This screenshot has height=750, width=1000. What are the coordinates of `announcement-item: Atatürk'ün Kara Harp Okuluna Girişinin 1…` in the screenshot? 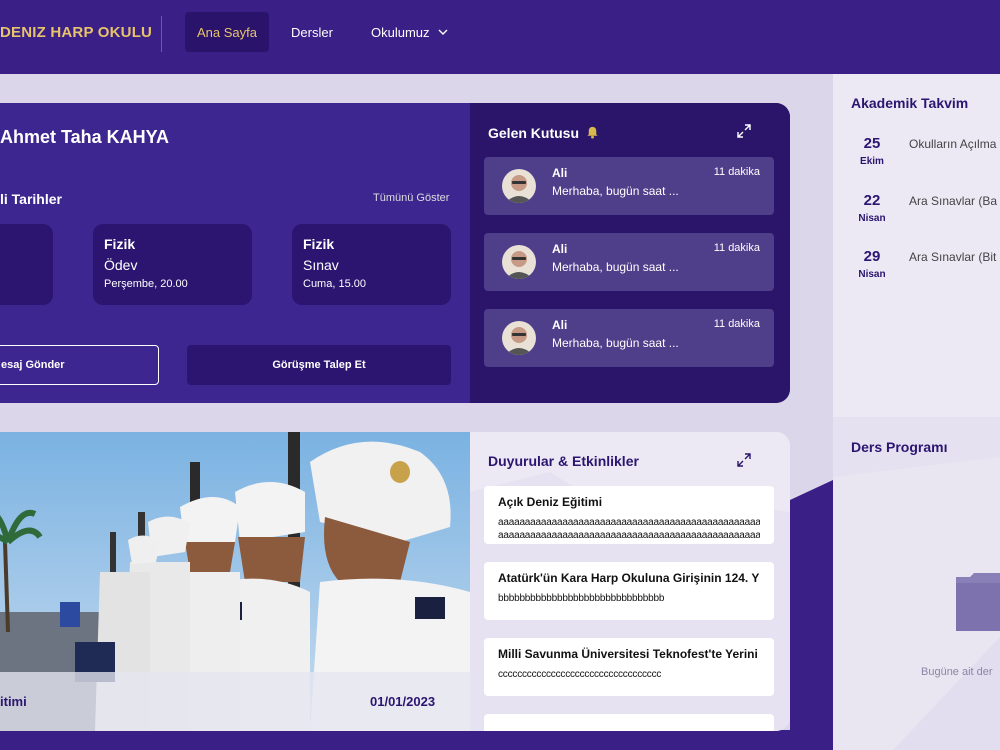 It's located at (629, 591).